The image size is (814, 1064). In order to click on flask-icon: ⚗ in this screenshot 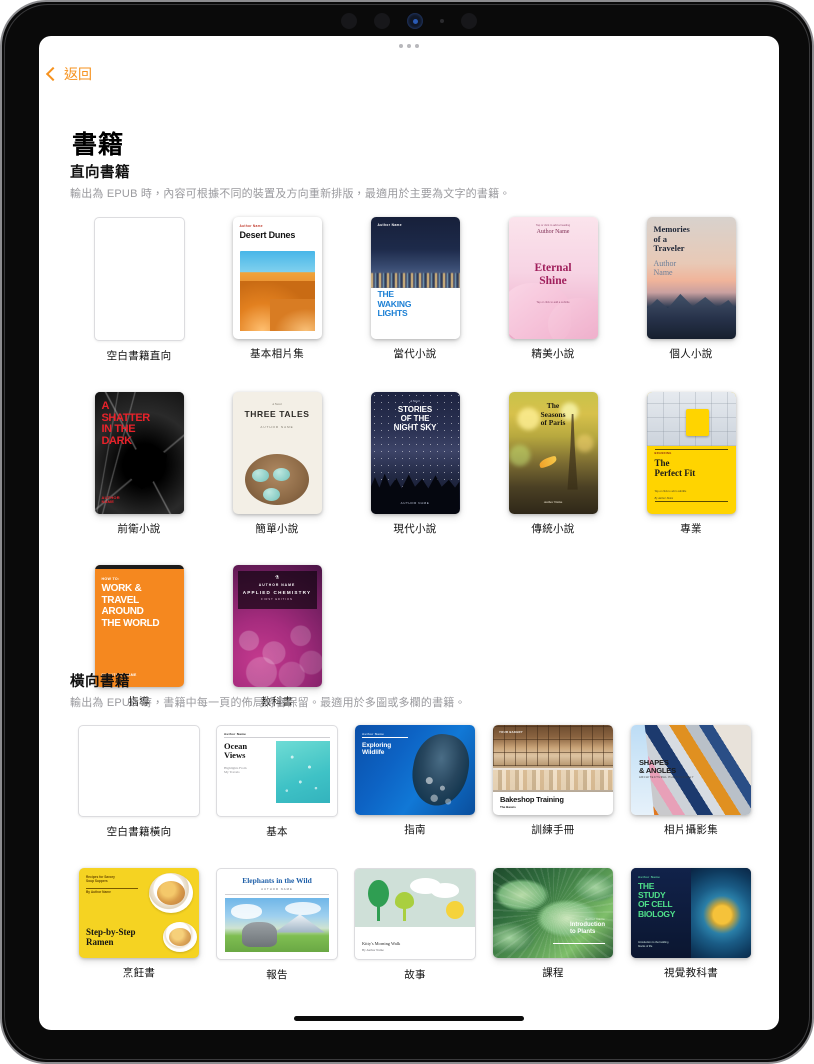, I will do `click(277, 578)`.